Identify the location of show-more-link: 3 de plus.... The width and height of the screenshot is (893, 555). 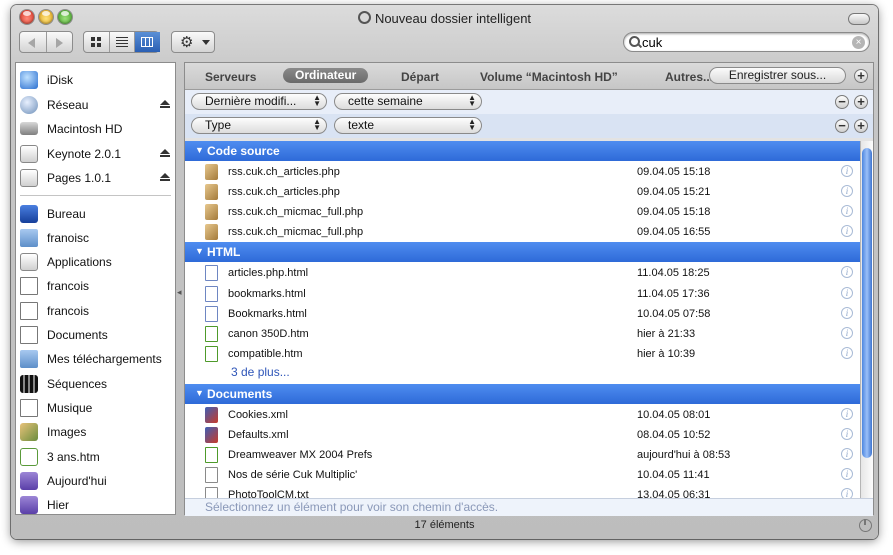
(260, 372).